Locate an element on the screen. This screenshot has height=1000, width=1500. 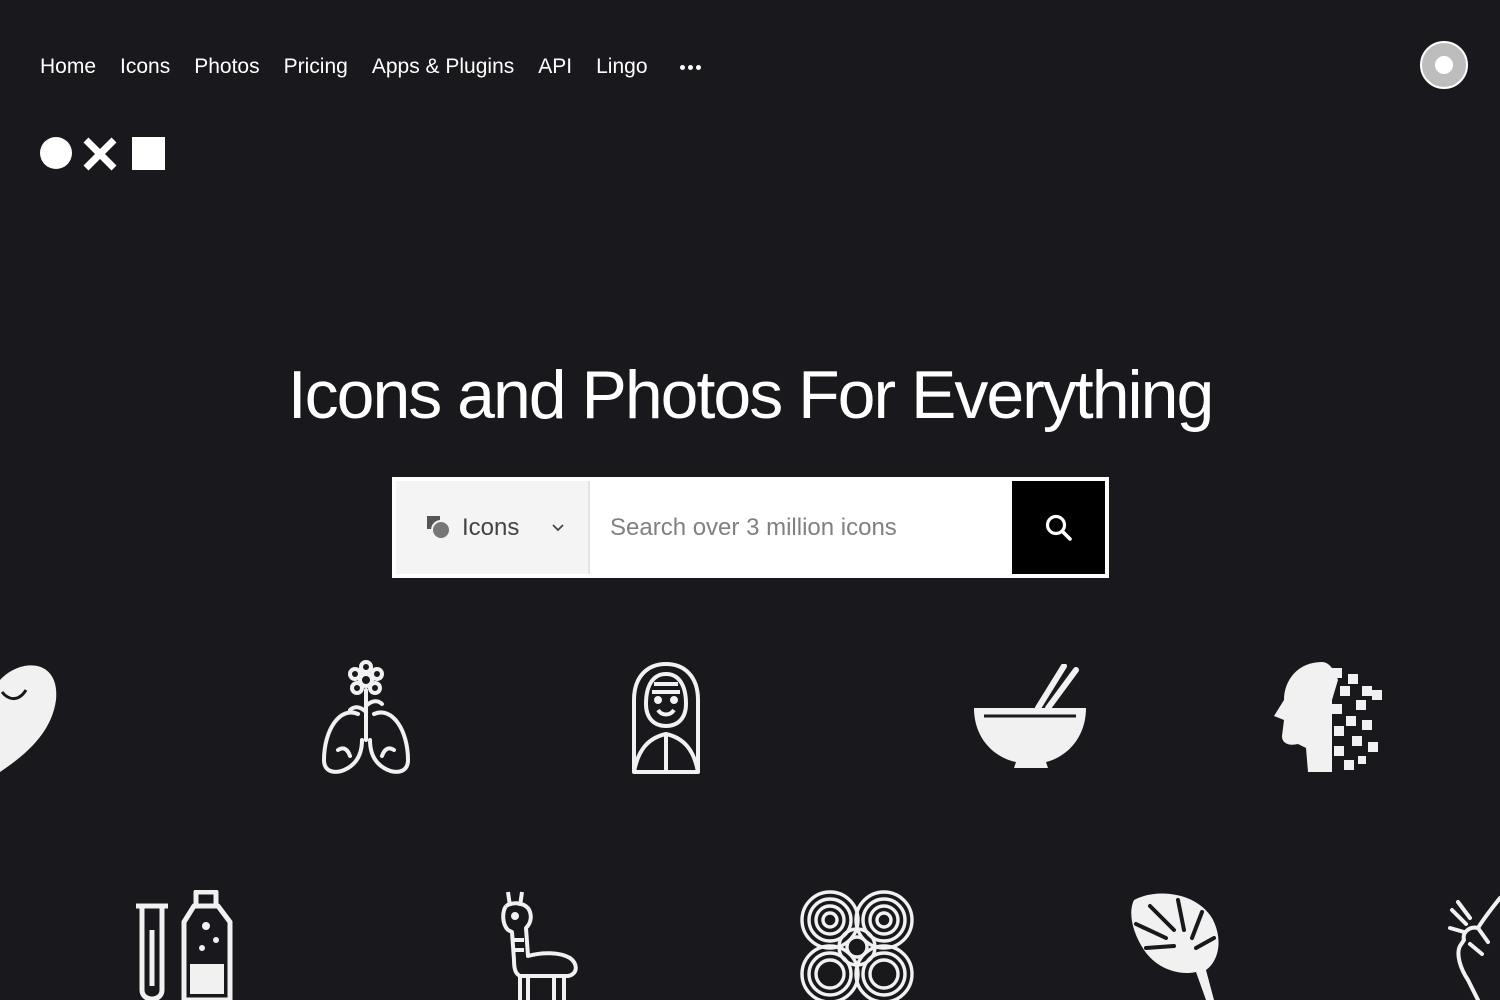
circle-x-square-logo is located at coordinates (105, 154).